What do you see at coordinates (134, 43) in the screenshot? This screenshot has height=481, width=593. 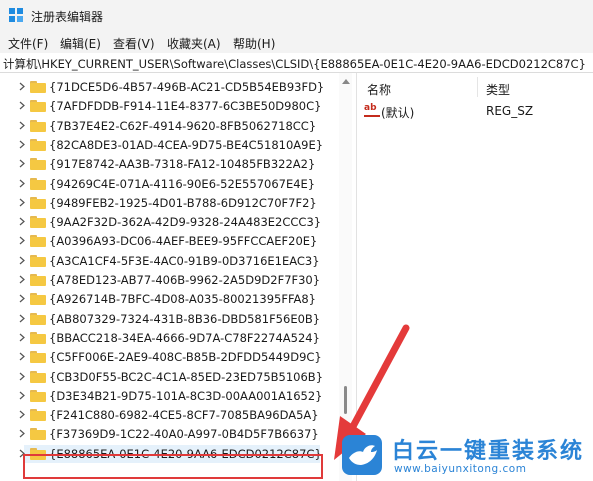 I see `menu-view: 查看(V)` at bounding box center [134, 43].